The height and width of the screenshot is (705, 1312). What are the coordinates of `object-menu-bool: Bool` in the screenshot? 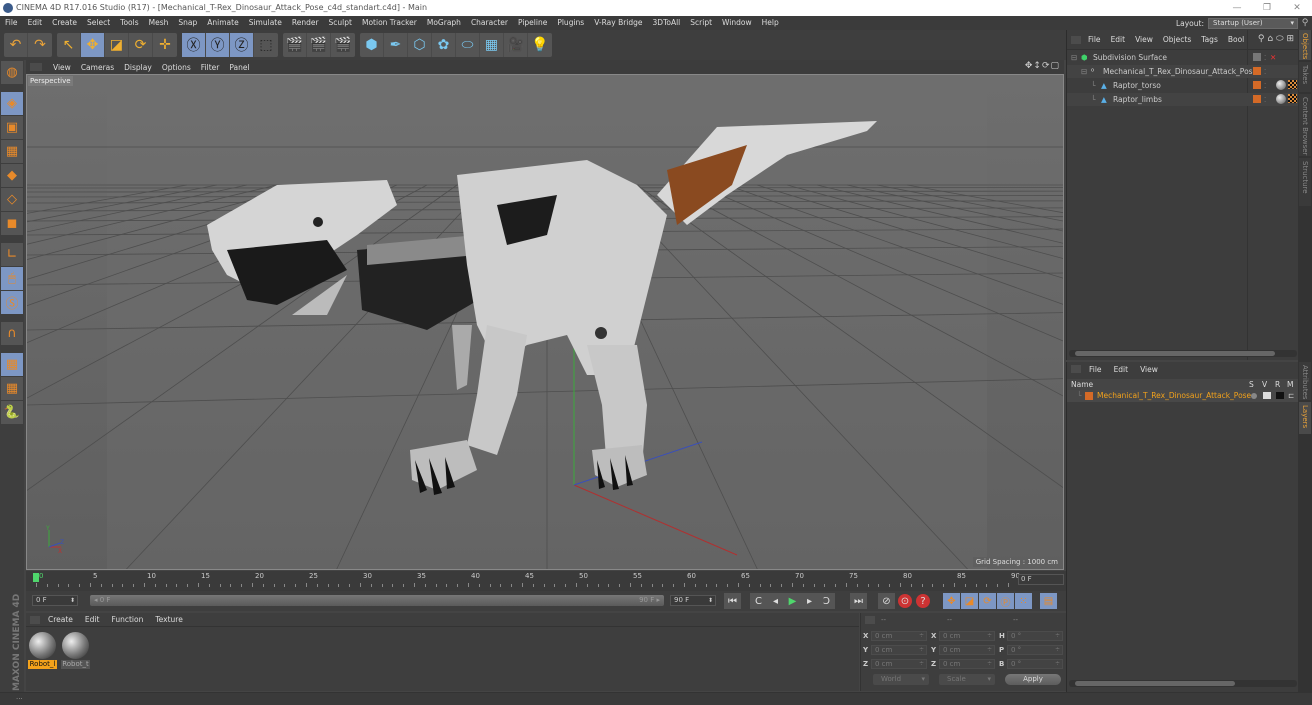 It's located at (1236, 39).